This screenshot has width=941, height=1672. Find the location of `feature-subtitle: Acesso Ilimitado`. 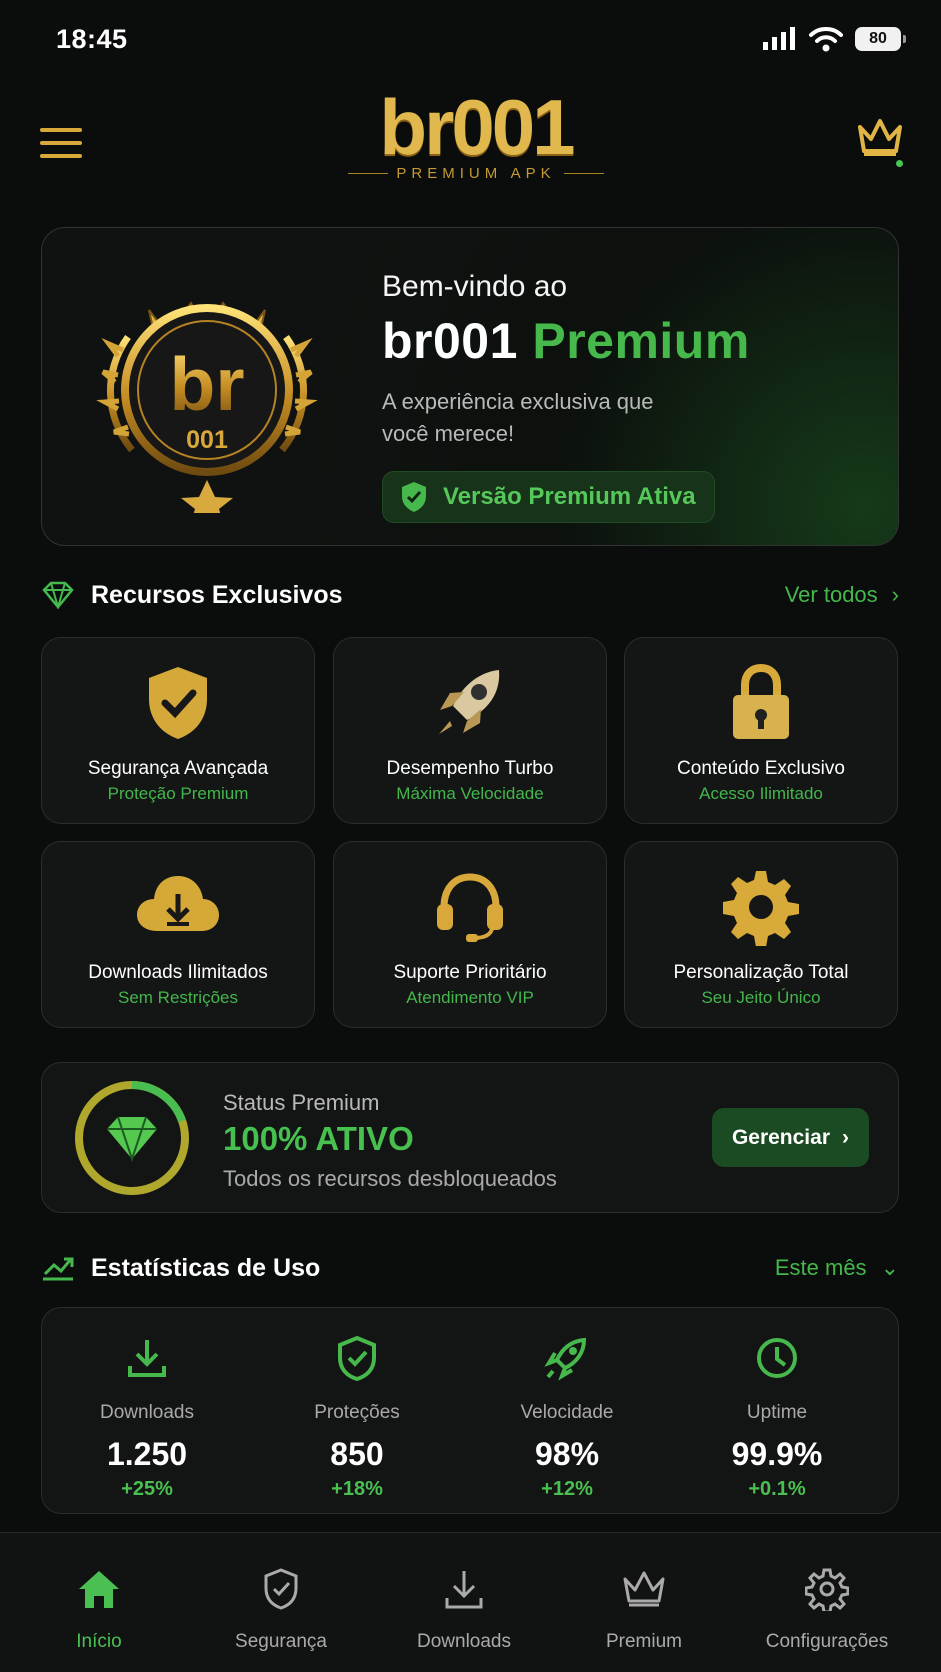

feature-subtitle: Acesso Ilimitado is located at coordinates (761, 793).